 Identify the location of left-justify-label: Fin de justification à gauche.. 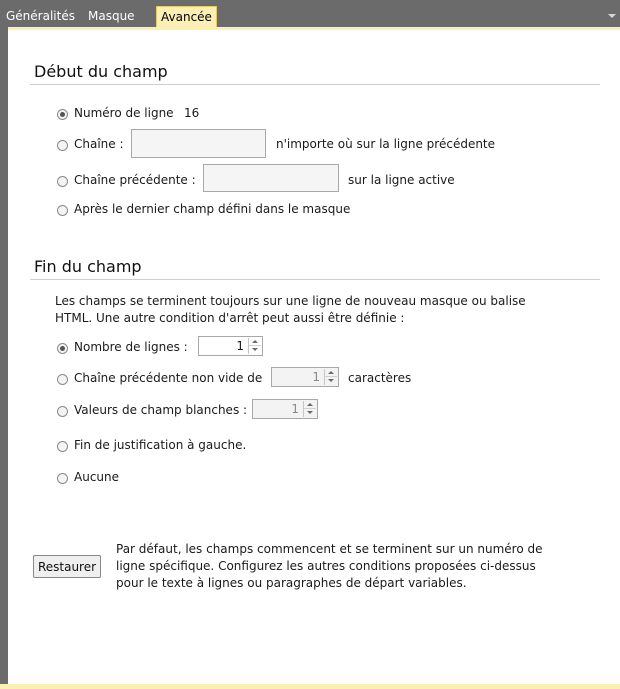
(160, 445).